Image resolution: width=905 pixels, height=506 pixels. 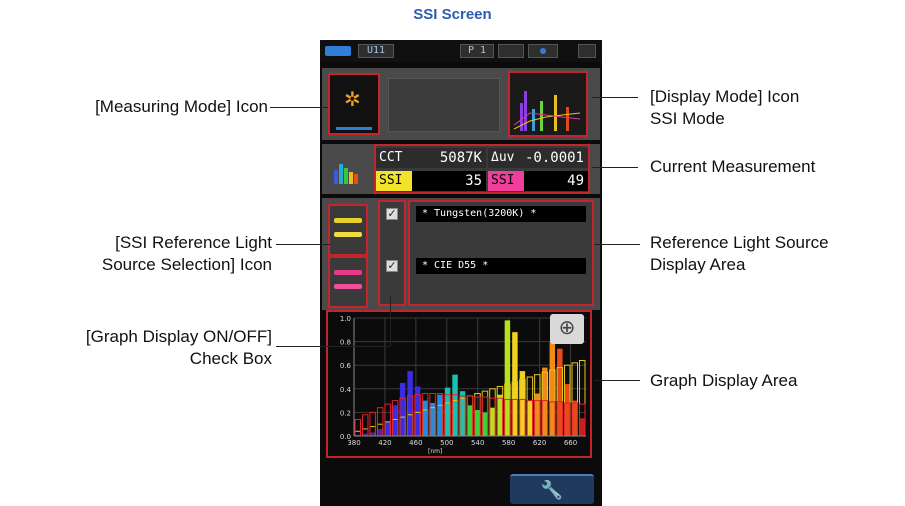 What do you see at coordinates (392, 214) in the screenshot?
I see `graph-display-checkbox-1: ✓` at bounding box center [392, 214].